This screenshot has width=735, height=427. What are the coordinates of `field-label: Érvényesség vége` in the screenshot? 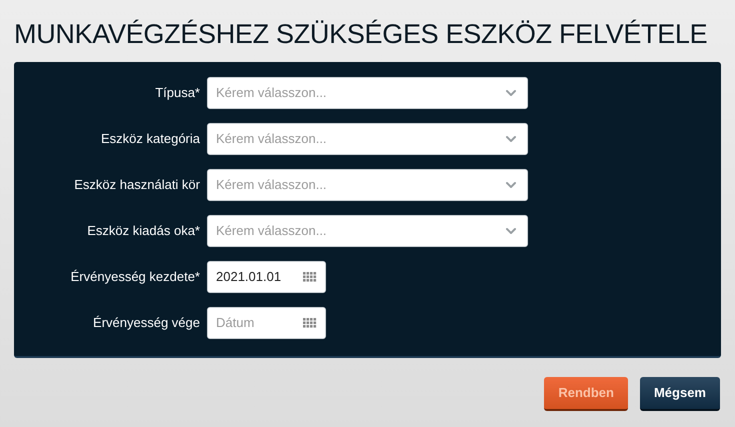 It's located at (146, 323).